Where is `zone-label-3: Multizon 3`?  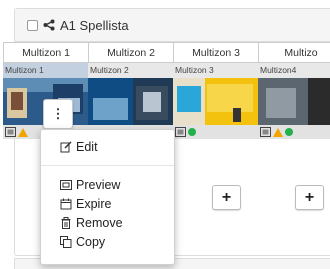
zone-label-3: Multizon 3 is located at coordinates (215, 70).